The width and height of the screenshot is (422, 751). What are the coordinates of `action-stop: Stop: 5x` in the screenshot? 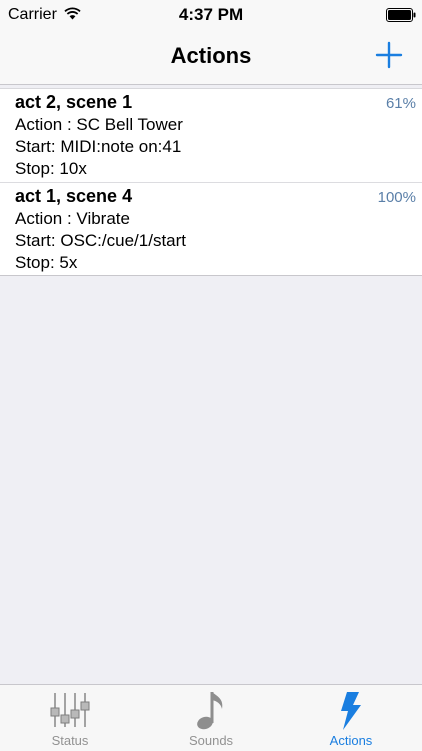 It's located at (46, 262).